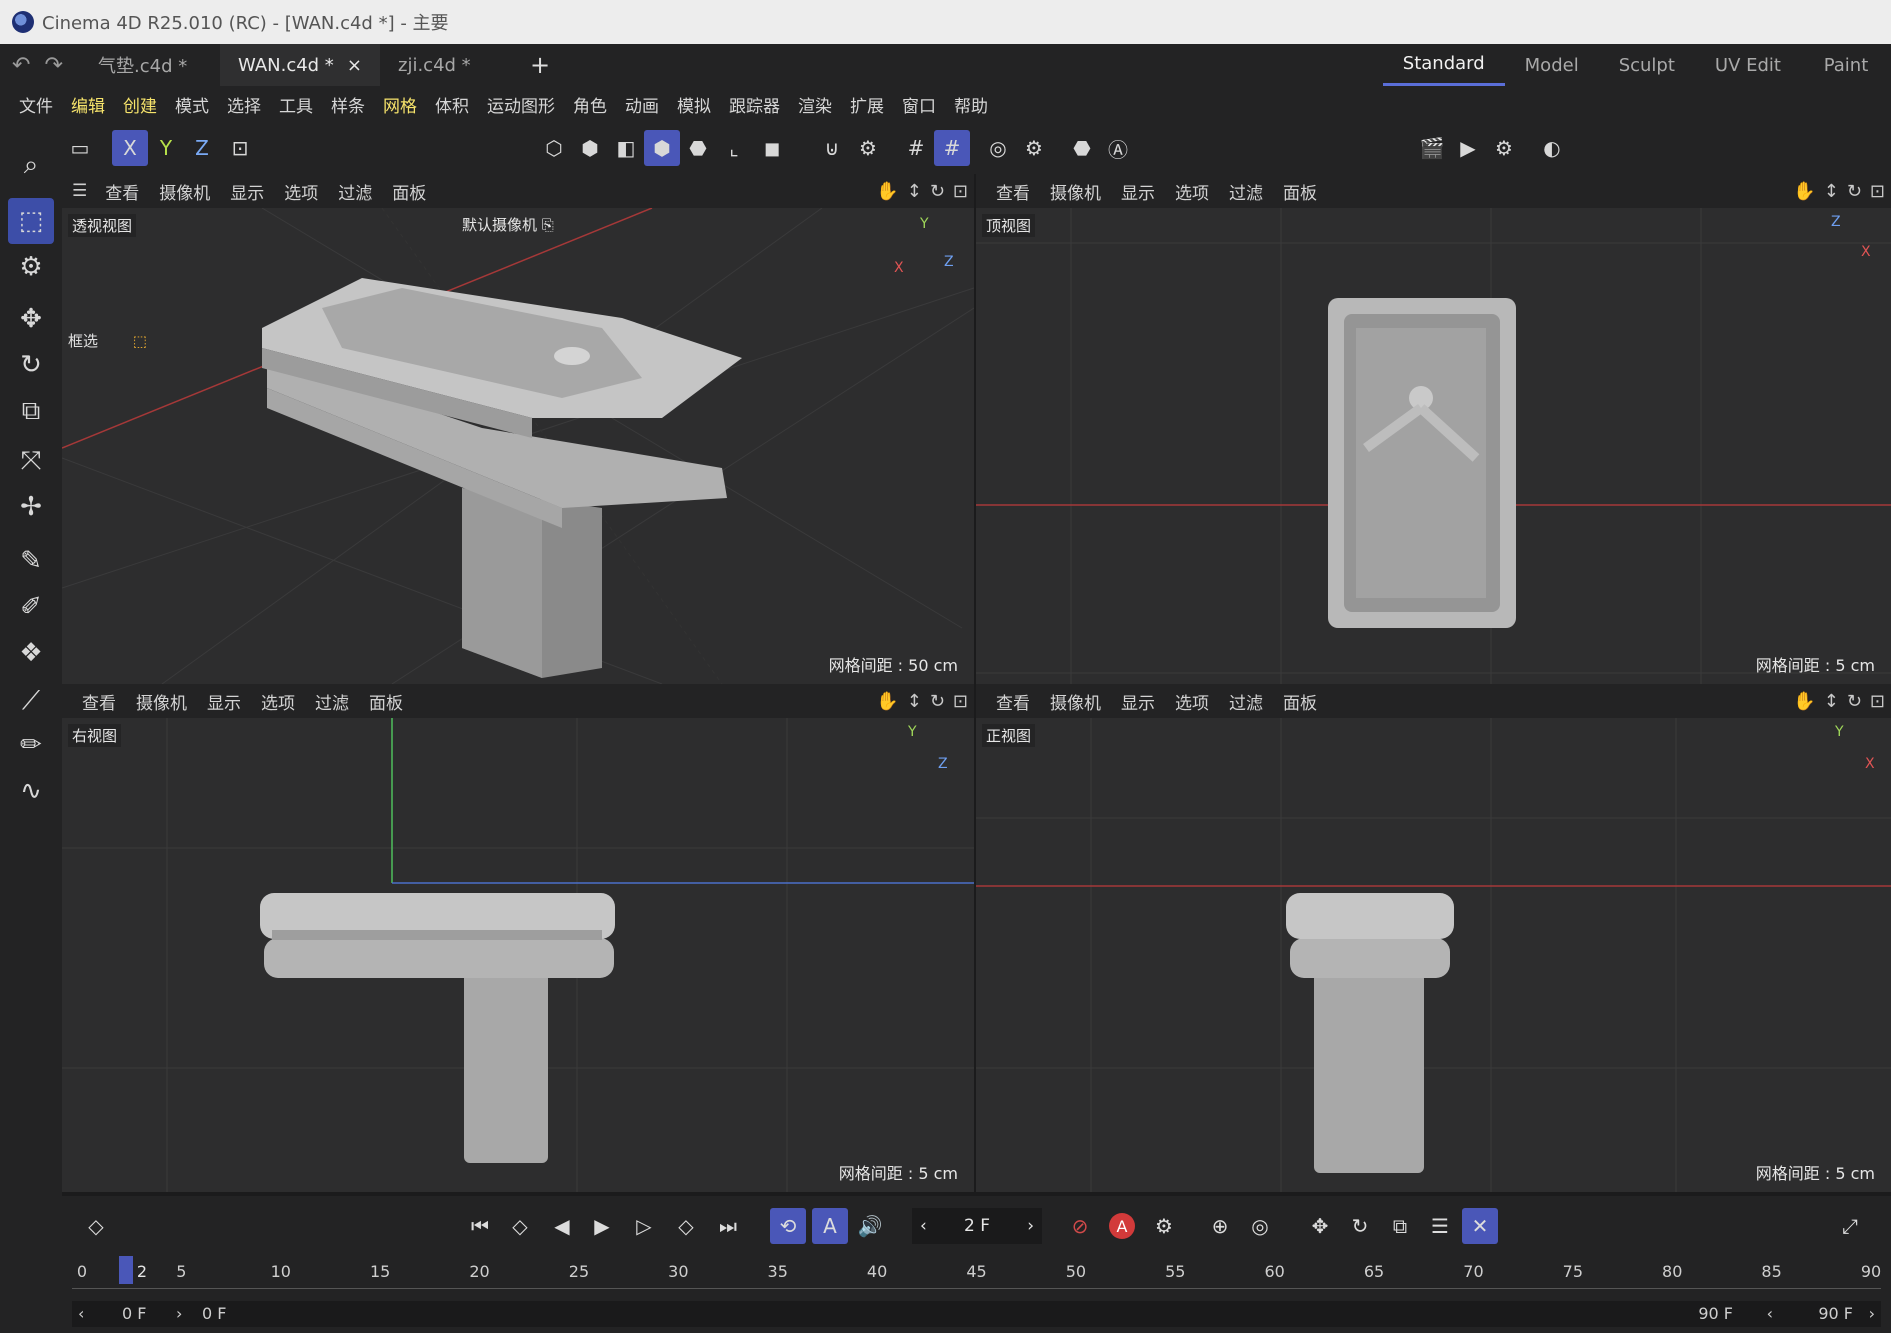  Describe the element at coordinates (602, 1226) in the screenshot. I see `play-icon: ▶` at that location.